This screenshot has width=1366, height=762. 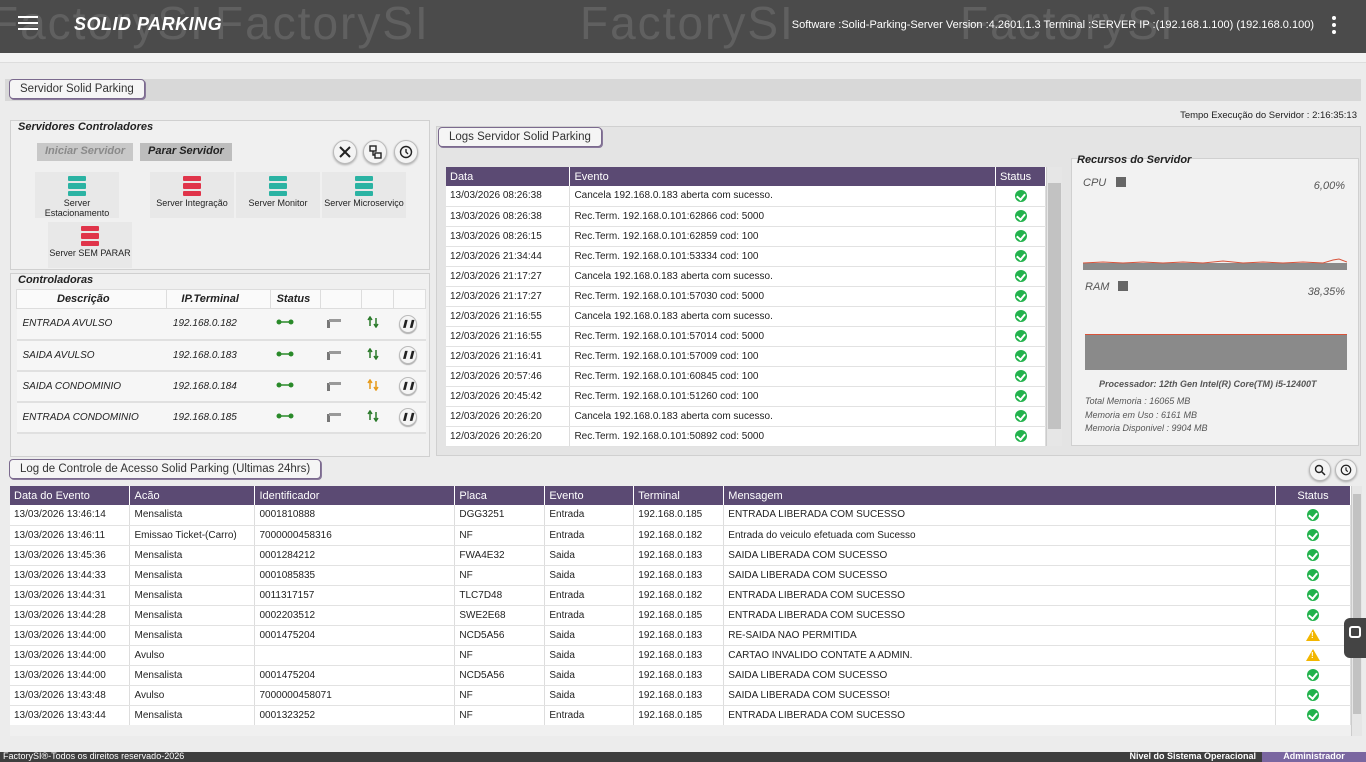 What do you see at coordinates (278, 203) in the screenshot?
I see `server-label: Server Monitor` at bounding box center [278, 203].